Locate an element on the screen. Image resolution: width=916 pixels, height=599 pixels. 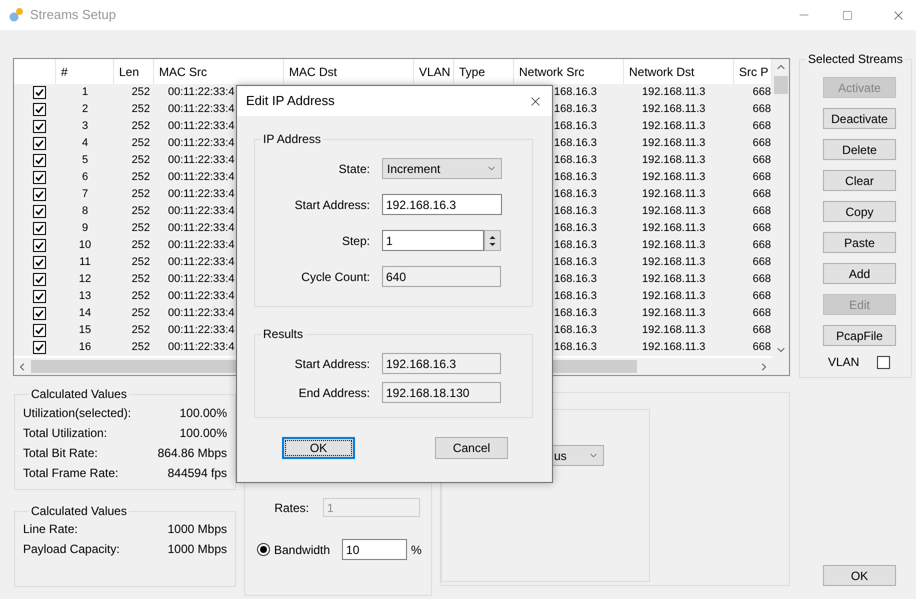
field-label: State: is located at coordinates (354, 169).